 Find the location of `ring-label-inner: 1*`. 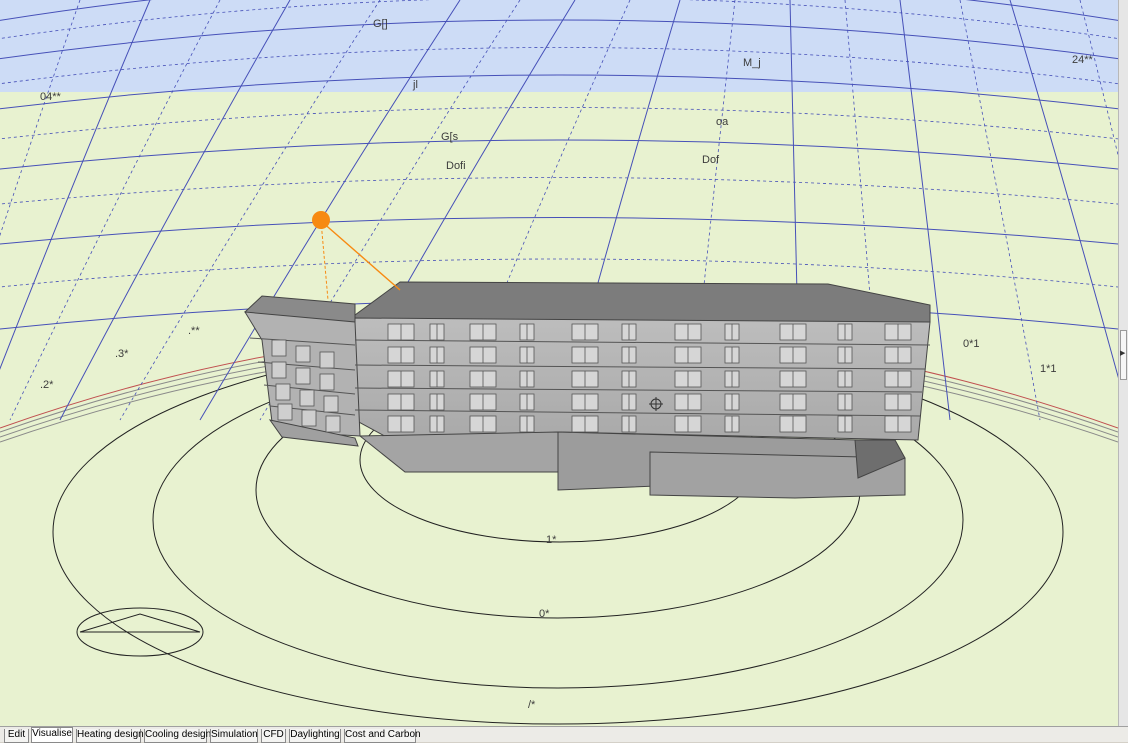

ring-label-inner: 1* is located at coordinates (551, 540).